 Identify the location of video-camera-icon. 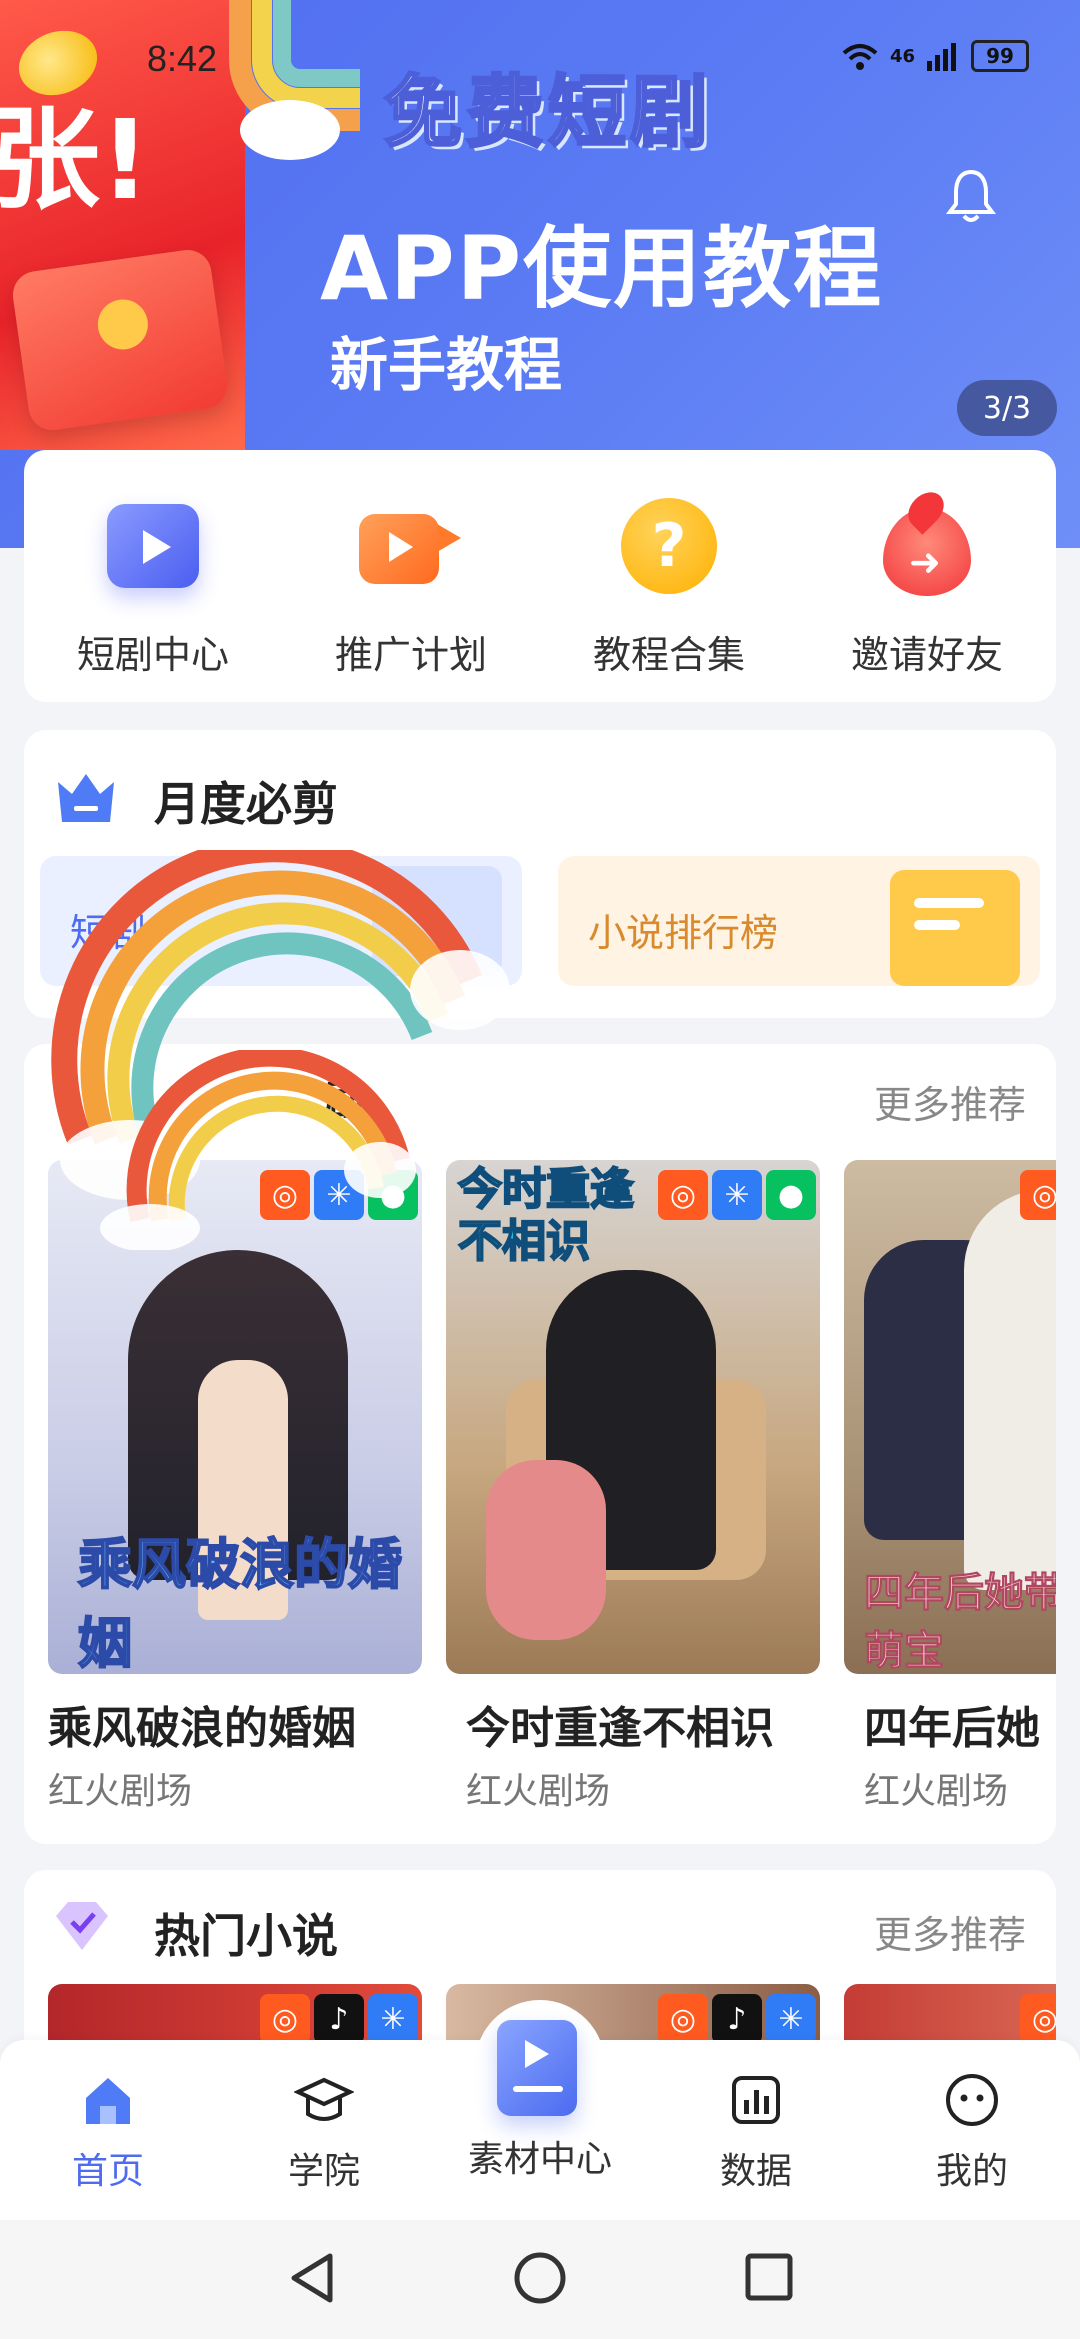
(411, 546).